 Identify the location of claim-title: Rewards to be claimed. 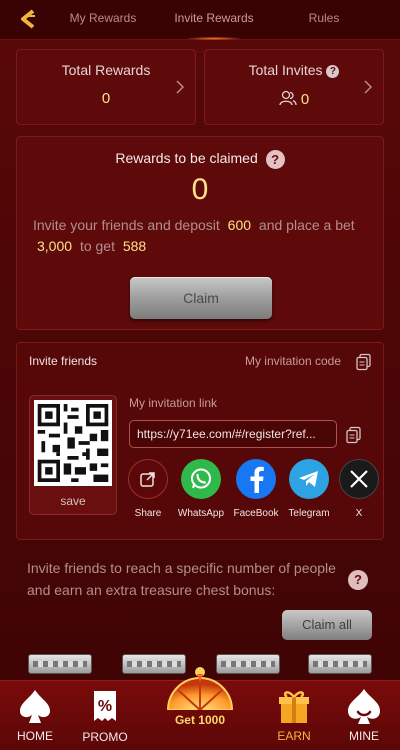
(186, 158).